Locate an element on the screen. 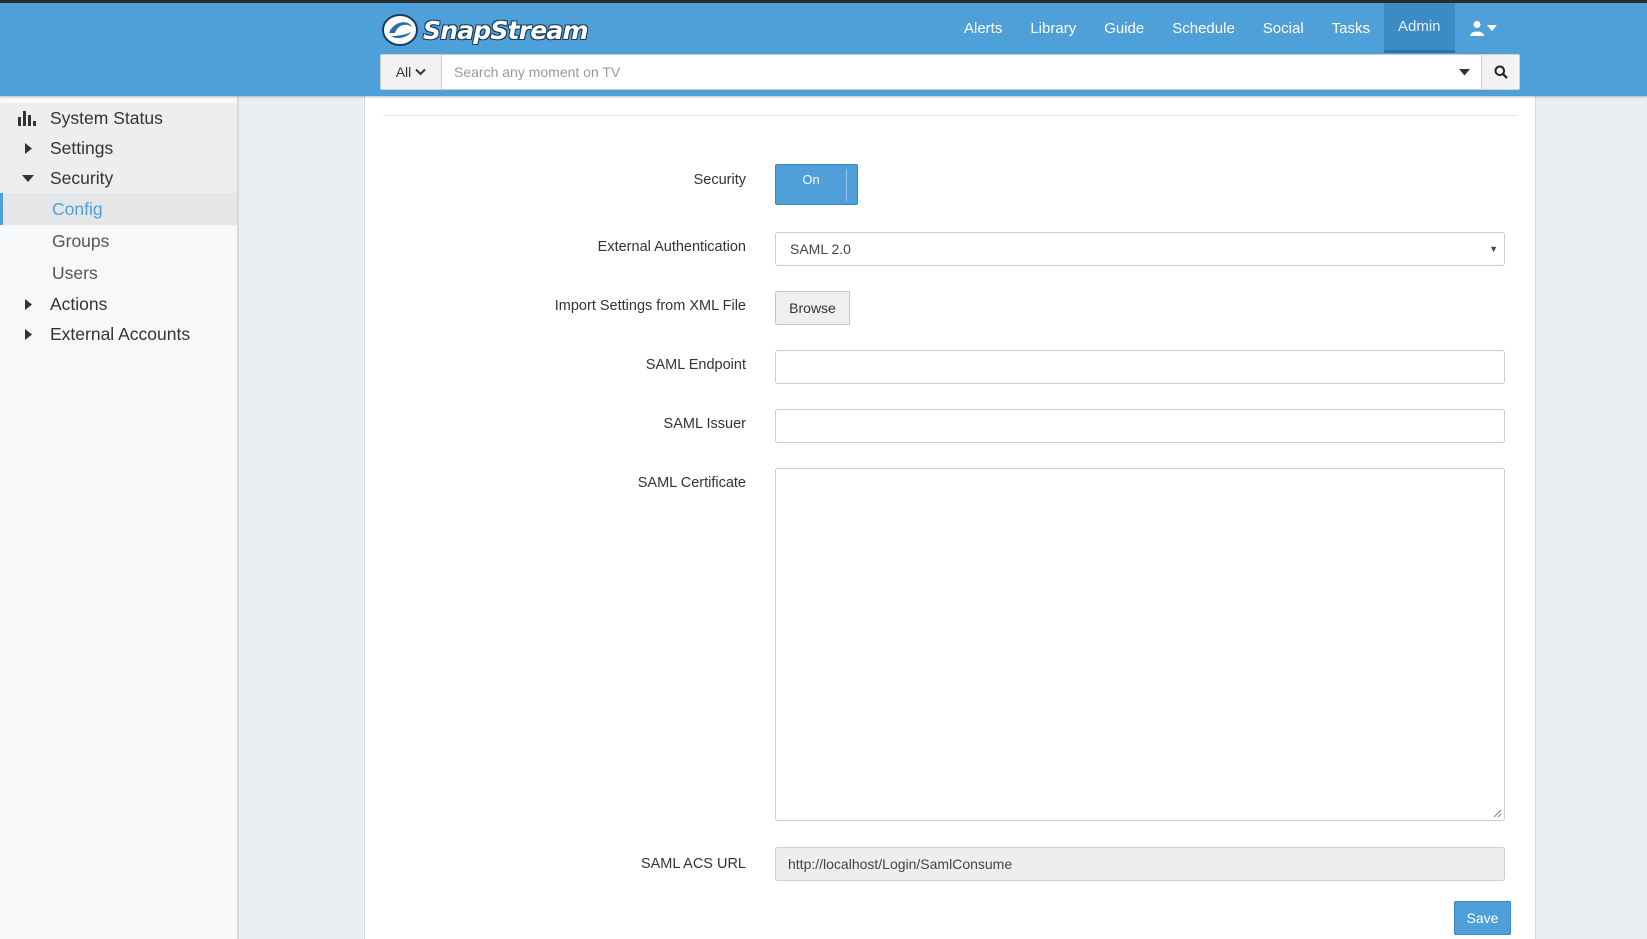 The height and width of the screenshot is (939, 1647). user-icon is located at coordinates (1476, 28).